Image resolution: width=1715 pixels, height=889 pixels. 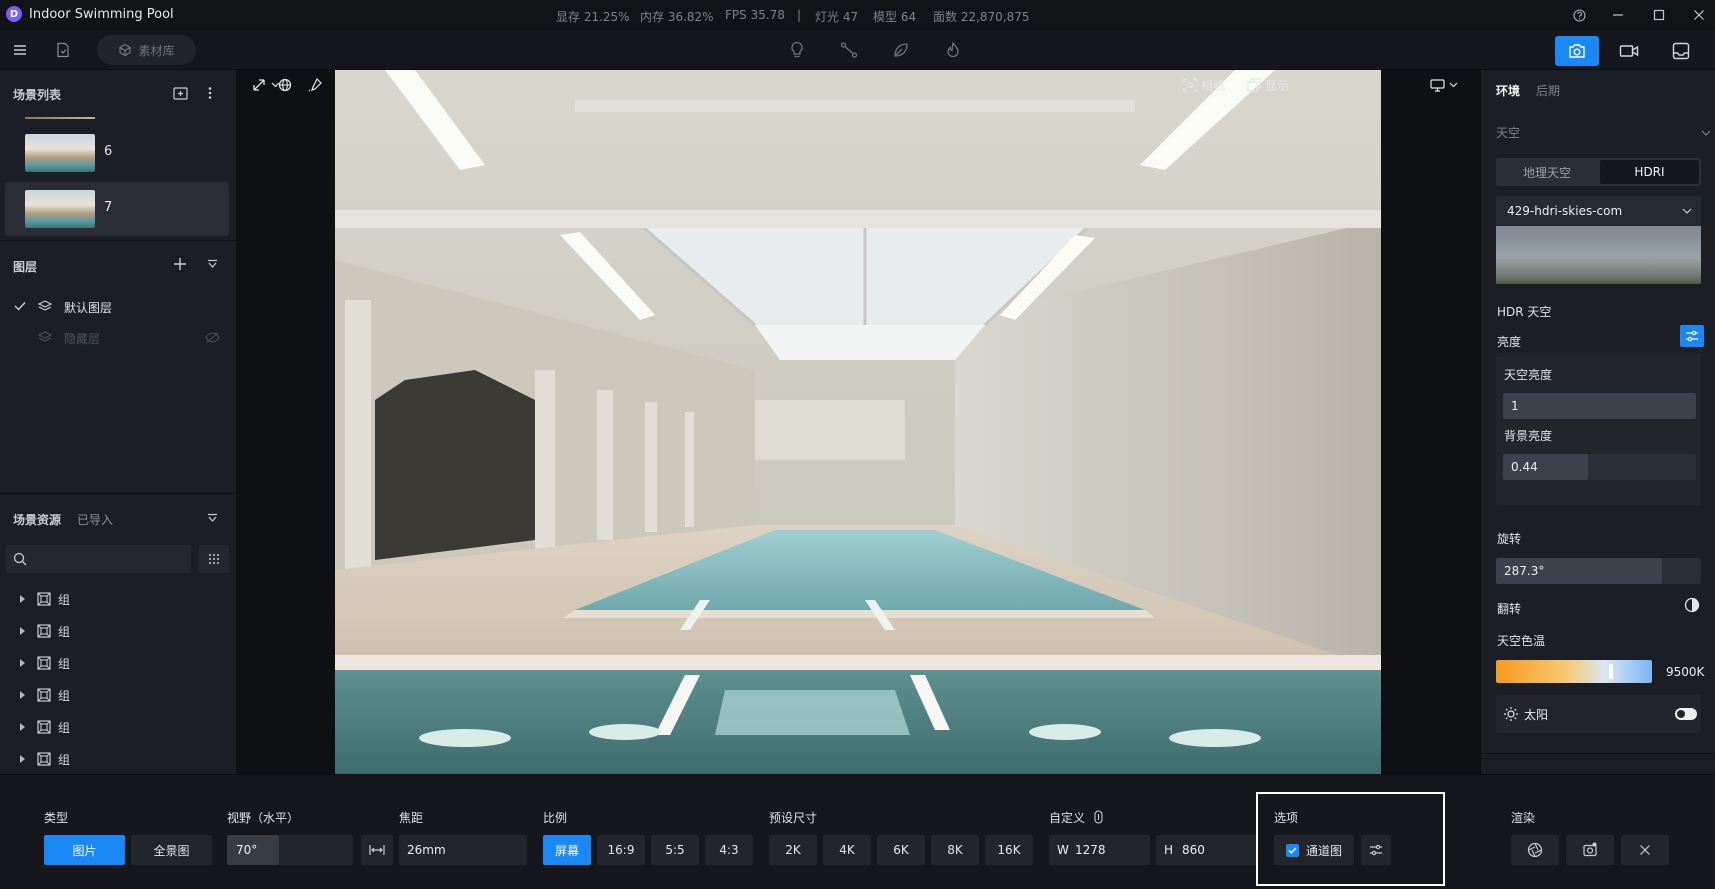 I want to click on tab-post: 后期, so click(x=1548, y=90).